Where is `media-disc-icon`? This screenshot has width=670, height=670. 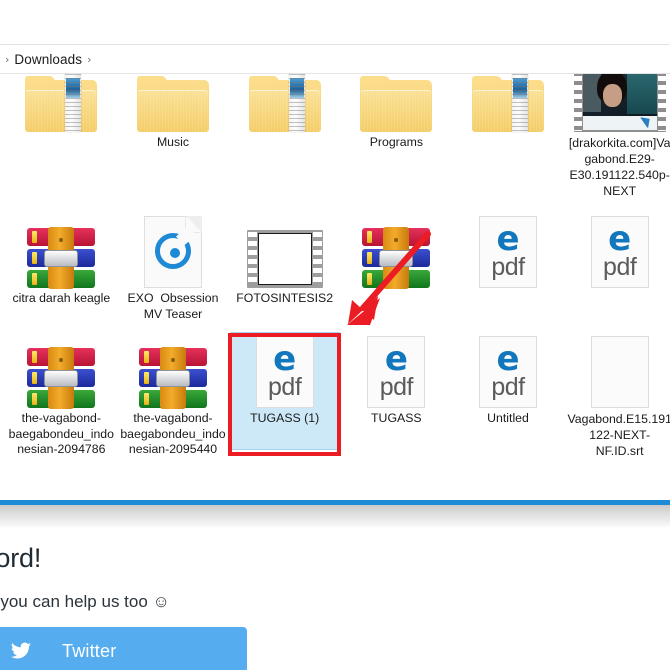
media-disc-icon is located at coordinates (173, 250).